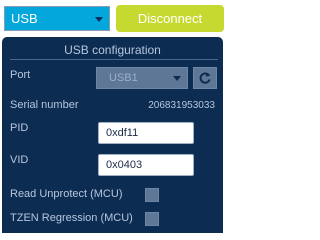 The height and width of the screenshot is (240, 320). I want to click on vid-input: 0x0403, so click(146, 165).